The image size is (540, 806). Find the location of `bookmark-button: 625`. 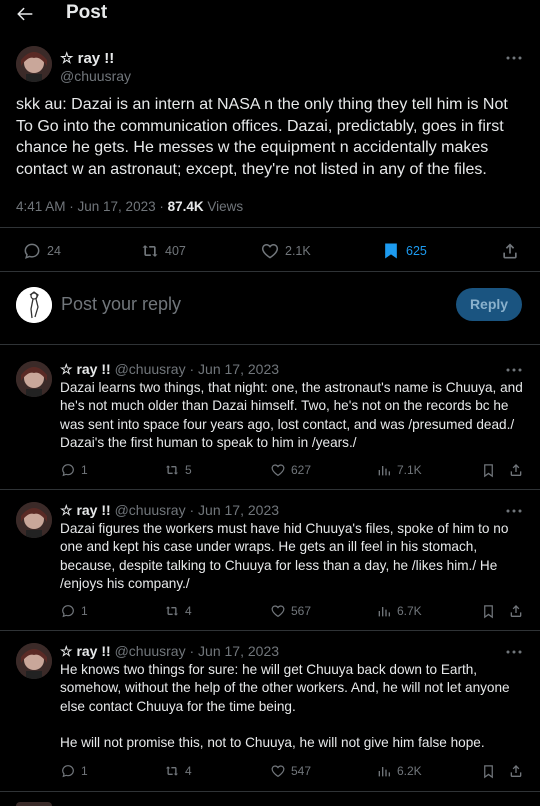

bookmark-button: 625 is located at coordinates (404, 251).